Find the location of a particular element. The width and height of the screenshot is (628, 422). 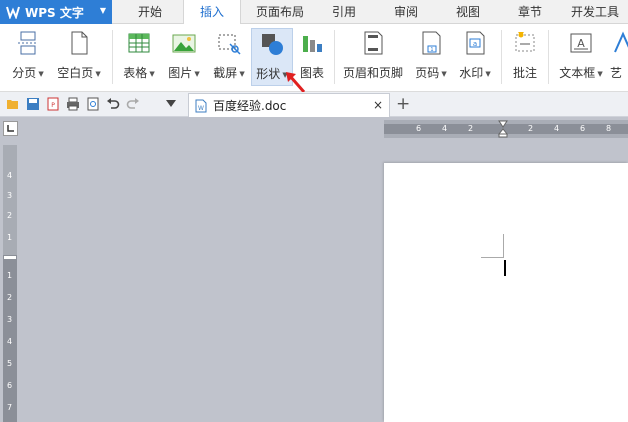

textbox-button: A 文本框 ▼ is located at coordinates (581, 57).